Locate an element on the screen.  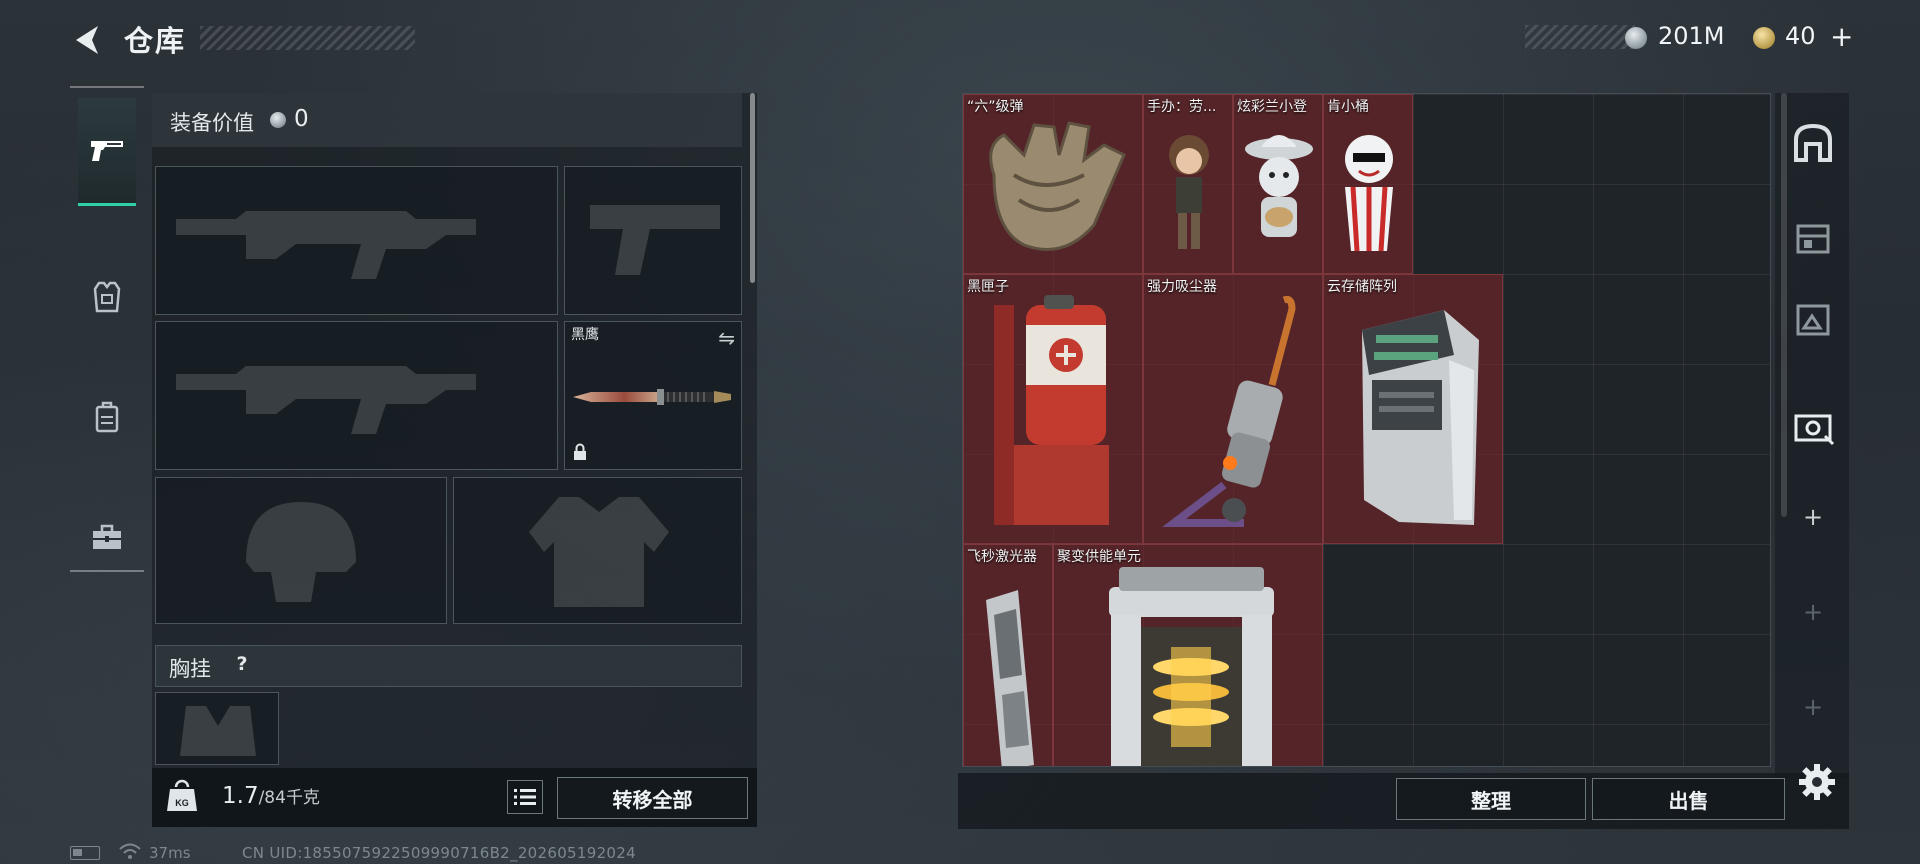
toolbox-icon is located at coordinates (107, 536).